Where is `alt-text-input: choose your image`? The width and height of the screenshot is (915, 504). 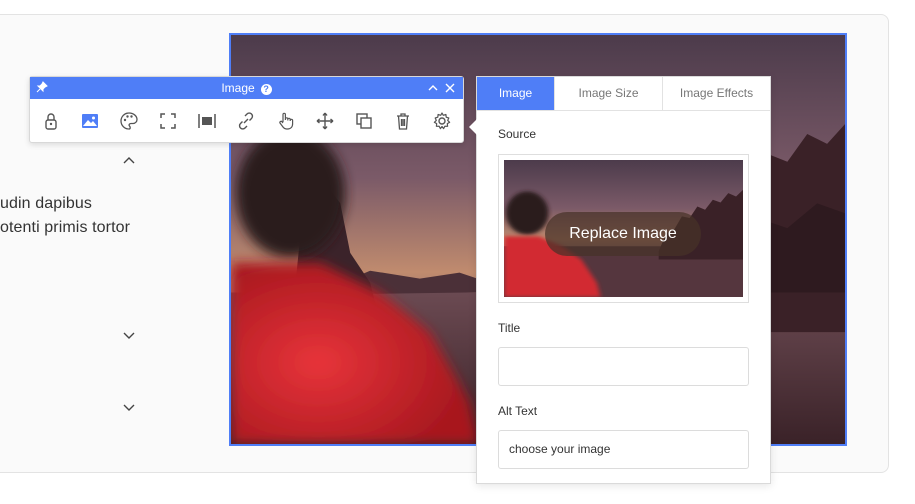 alt-text-input: choose your image is located at coordinates (623, 449).